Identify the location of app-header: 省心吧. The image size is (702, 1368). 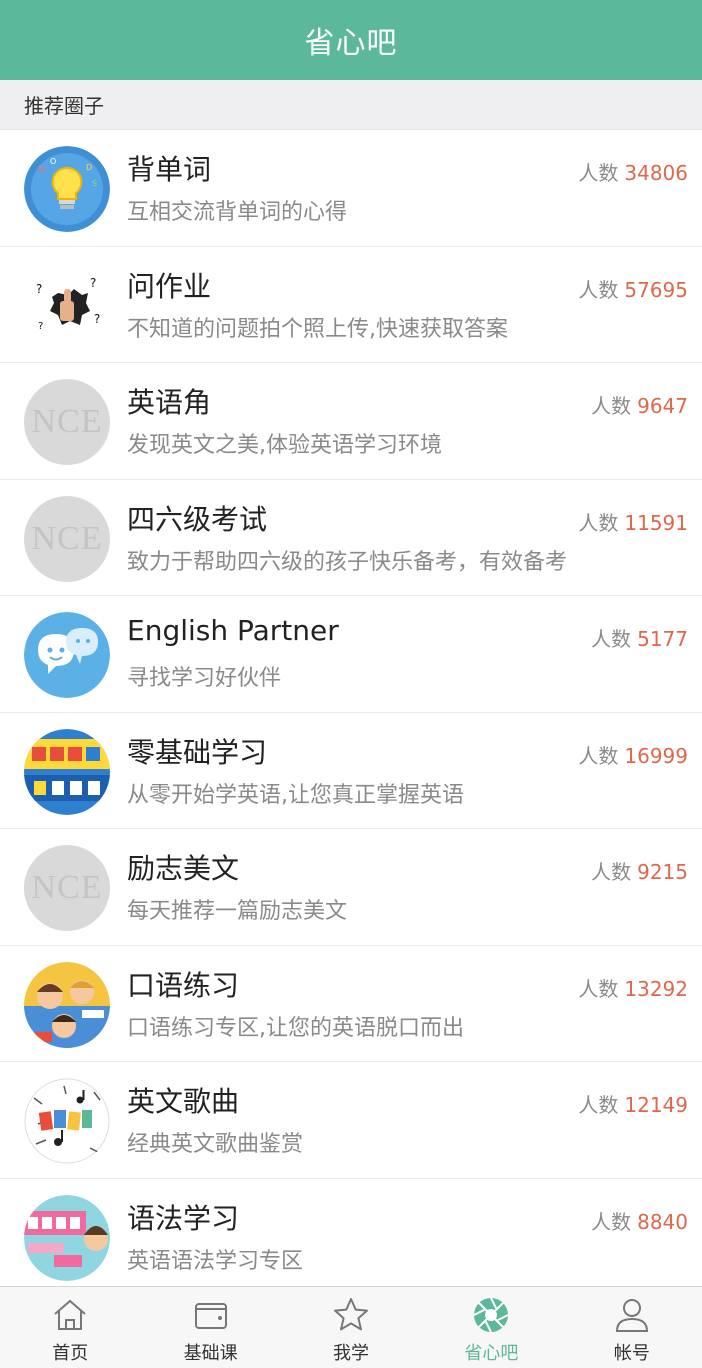
(351, 40).